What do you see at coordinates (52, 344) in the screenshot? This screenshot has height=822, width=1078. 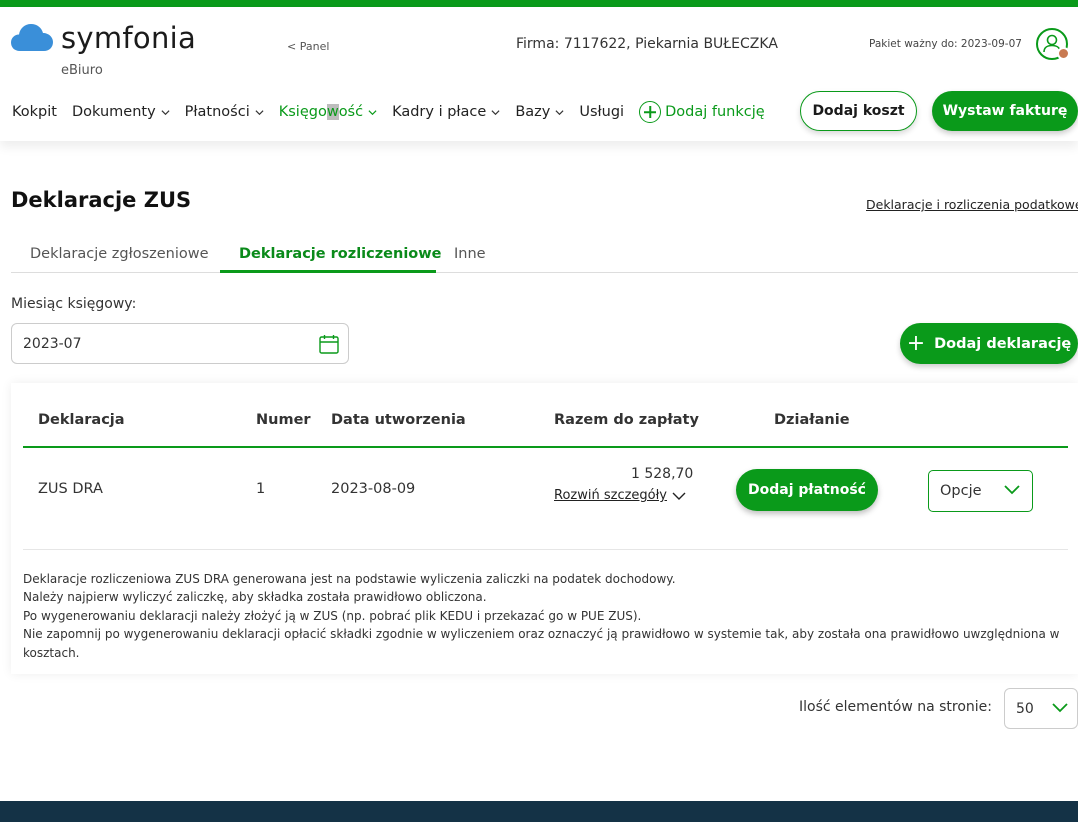 I see `month-input-value: 2023-07` at bounding box center [52, 344].